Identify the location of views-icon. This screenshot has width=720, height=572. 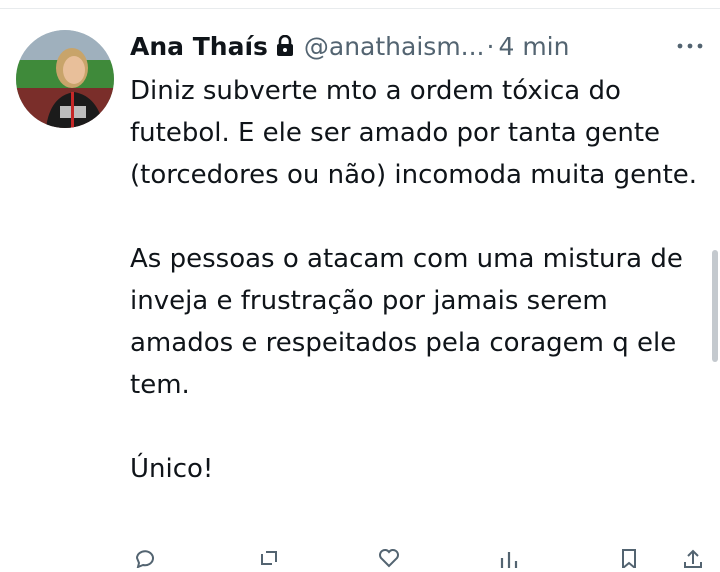
(509, 558).